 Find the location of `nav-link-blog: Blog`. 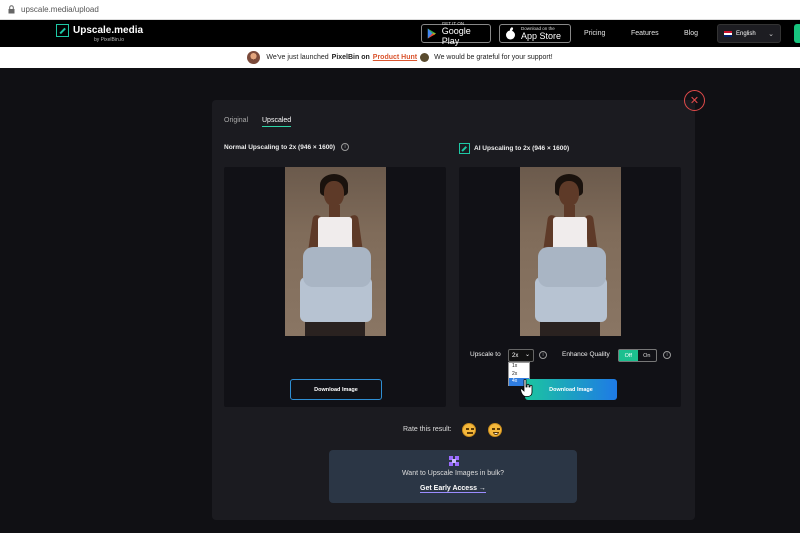

nav-link-blog: Blog is located at coordinates (691, 33).